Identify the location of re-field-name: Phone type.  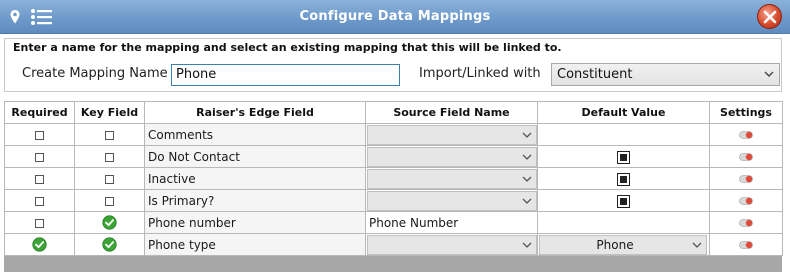
(182, 244).